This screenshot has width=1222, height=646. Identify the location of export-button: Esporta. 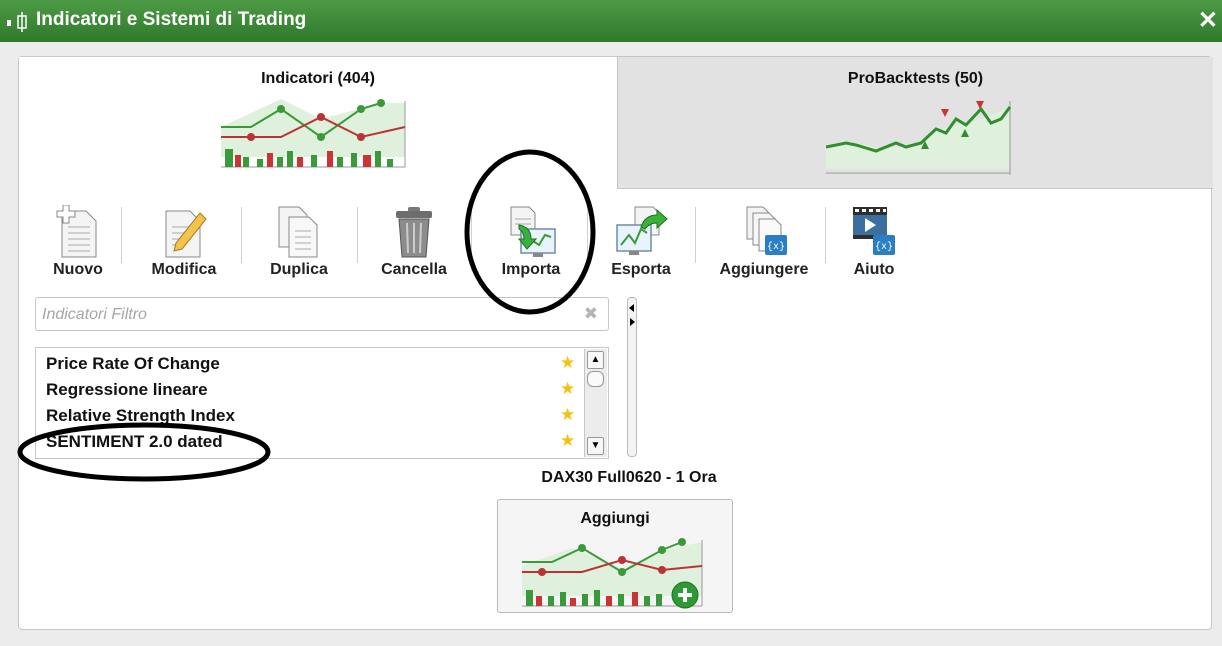
(641, 242).